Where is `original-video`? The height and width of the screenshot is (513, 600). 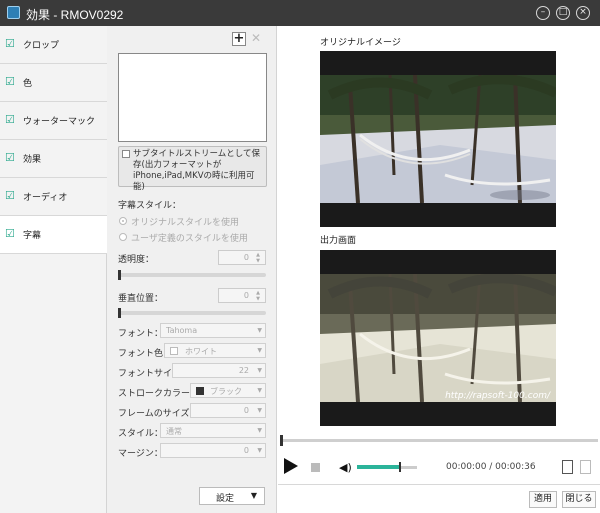
original-video is located at coordinates (438, 139).